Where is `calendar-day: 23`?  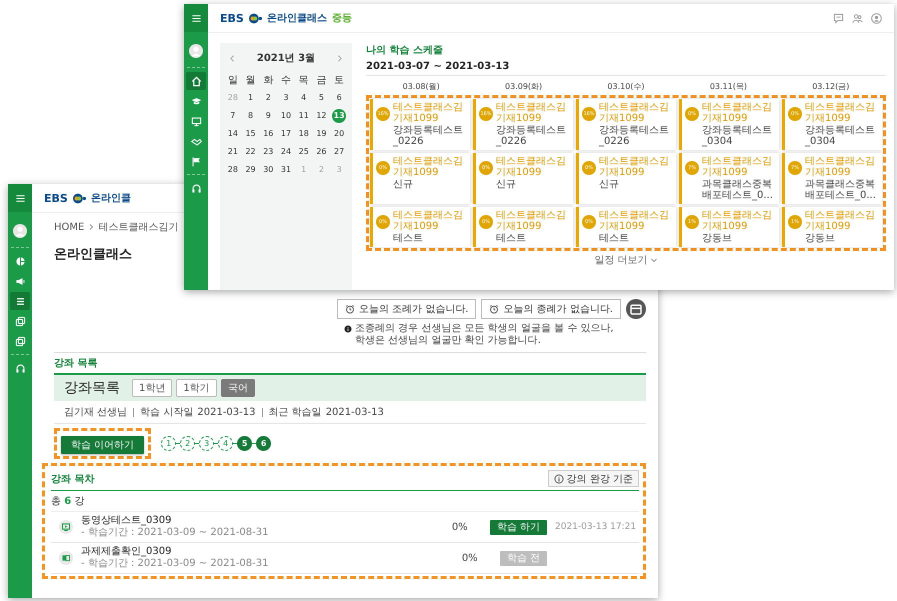 calendar-day: 23 is located at coordinates (268, 152).